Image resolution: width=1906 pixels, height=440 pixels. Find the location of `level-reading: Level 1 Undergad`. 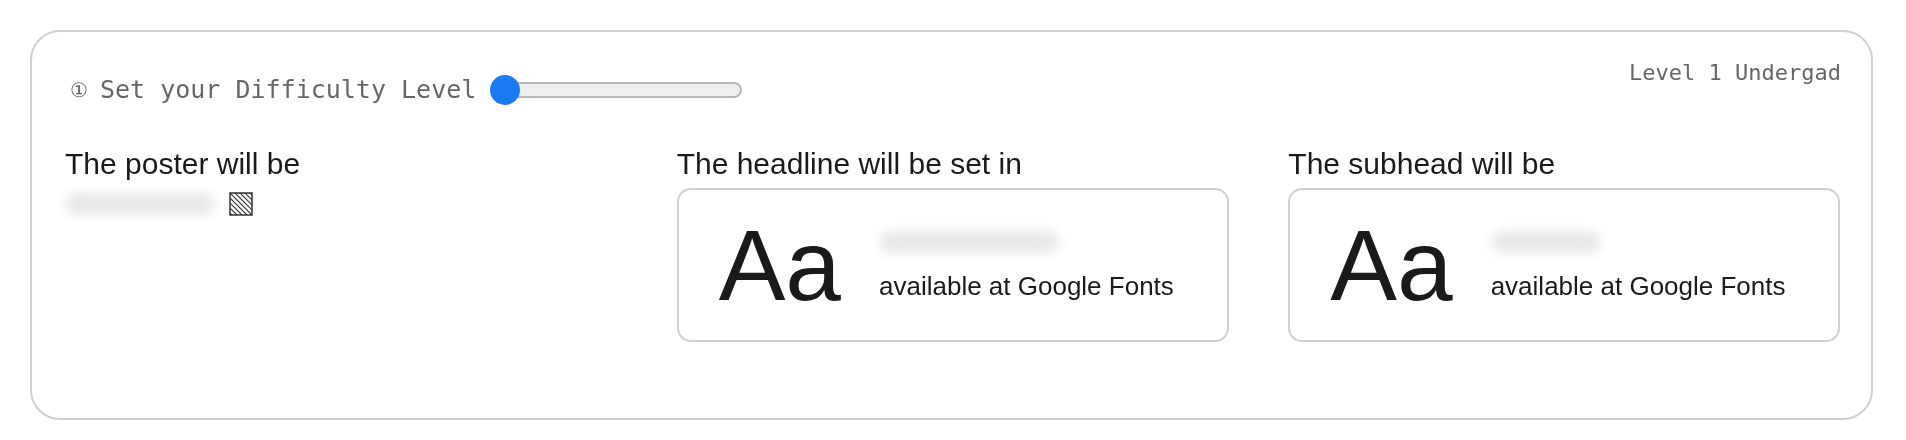

level-reading: Level 1 Undergad is located at coordinates (1735, 73).